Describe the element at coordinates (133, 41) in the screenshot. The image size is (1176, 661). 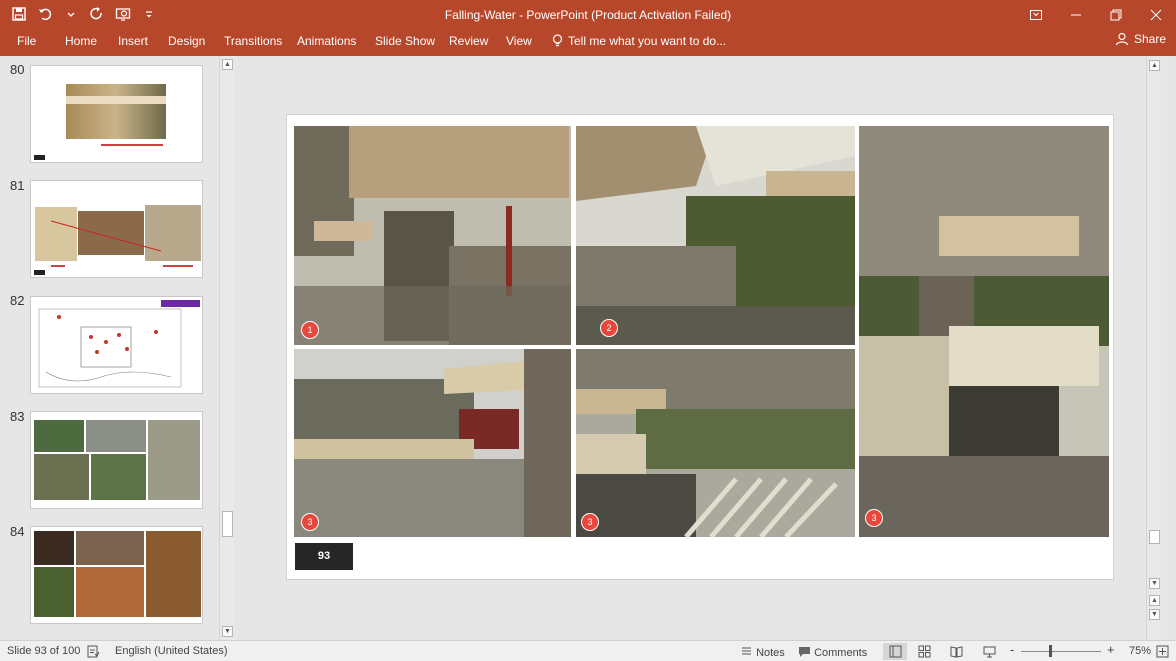
I see `tab-insert: Insert` at that location.